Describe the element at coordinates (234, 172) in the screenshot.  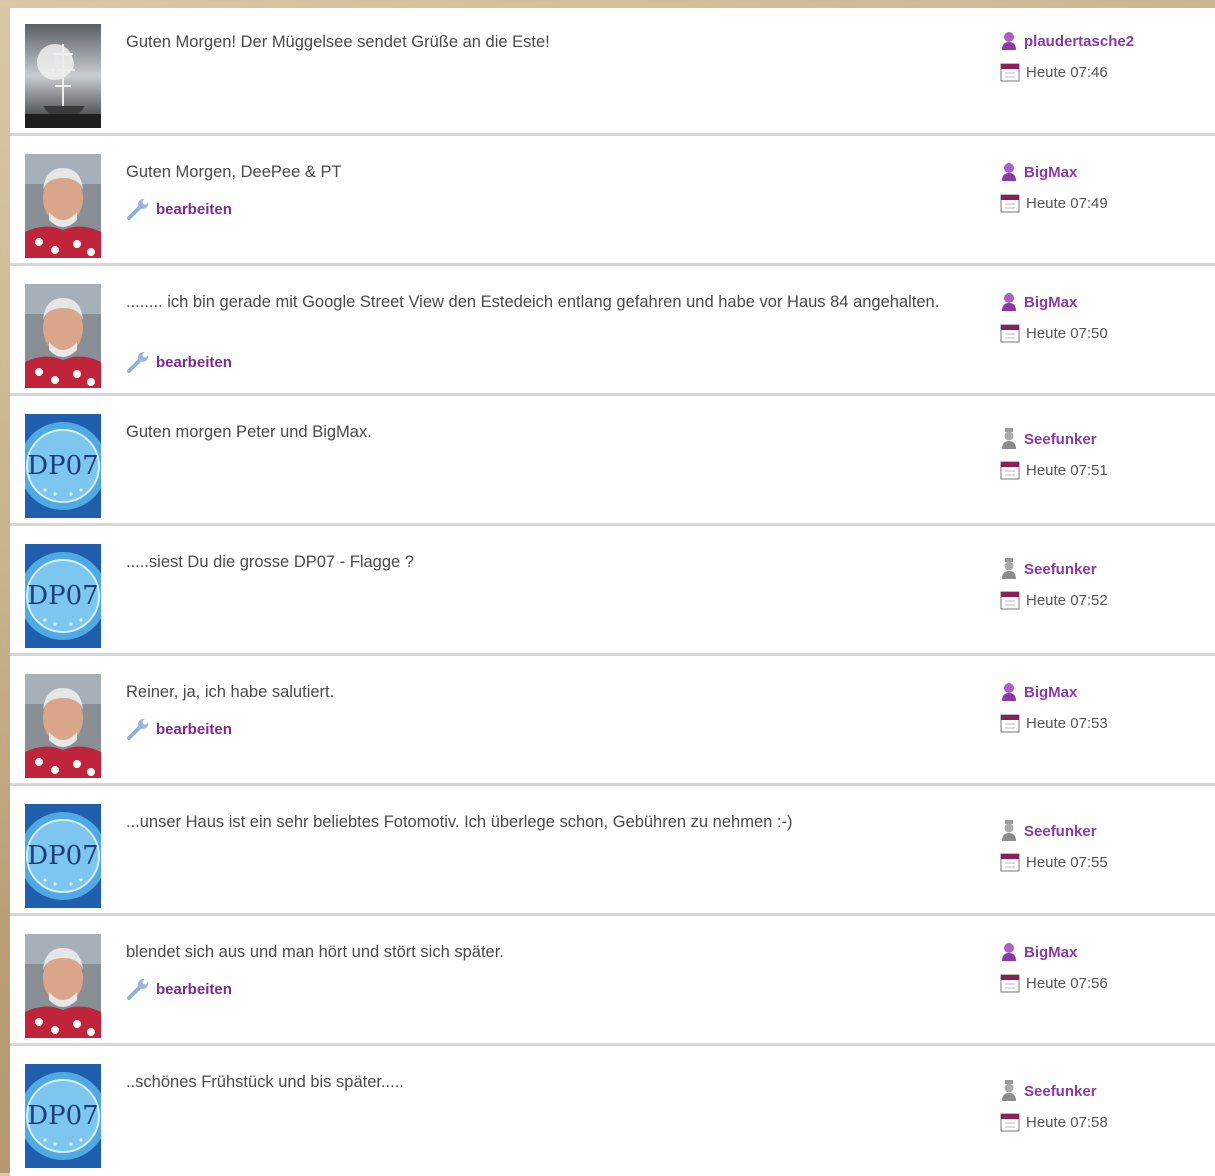
I see `post-text: Guten Morgen, DeePee & PT` at that location.